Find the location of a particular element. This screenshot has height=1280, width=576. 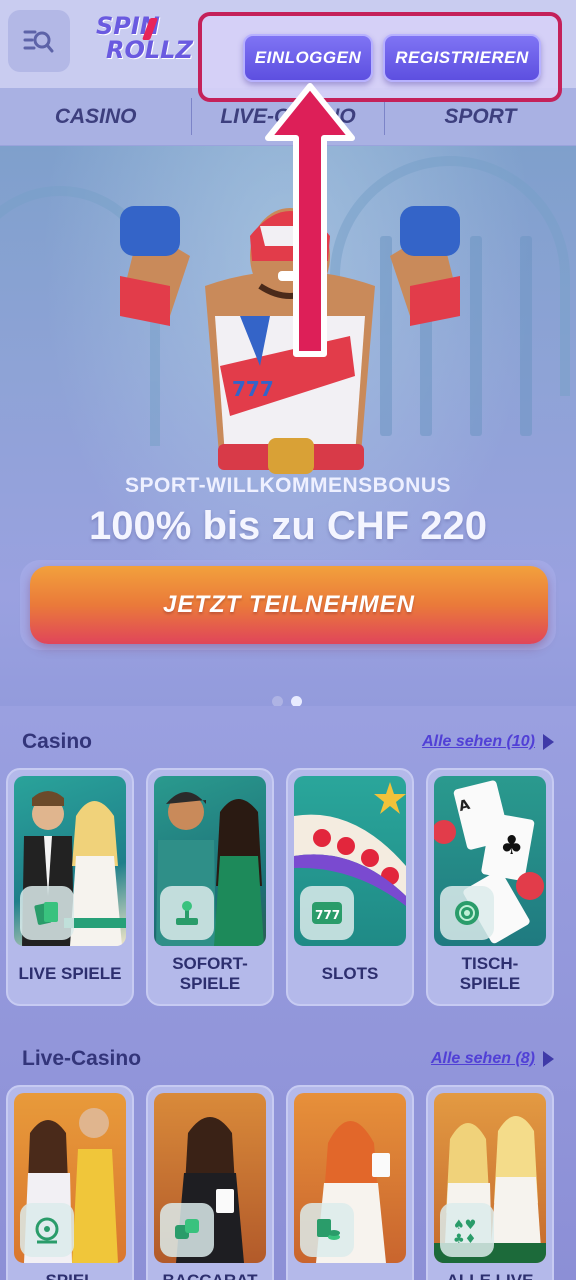

live-casino-section-header: Live-Casino Alle sehen (8) is located at coordinates (288, 1059).